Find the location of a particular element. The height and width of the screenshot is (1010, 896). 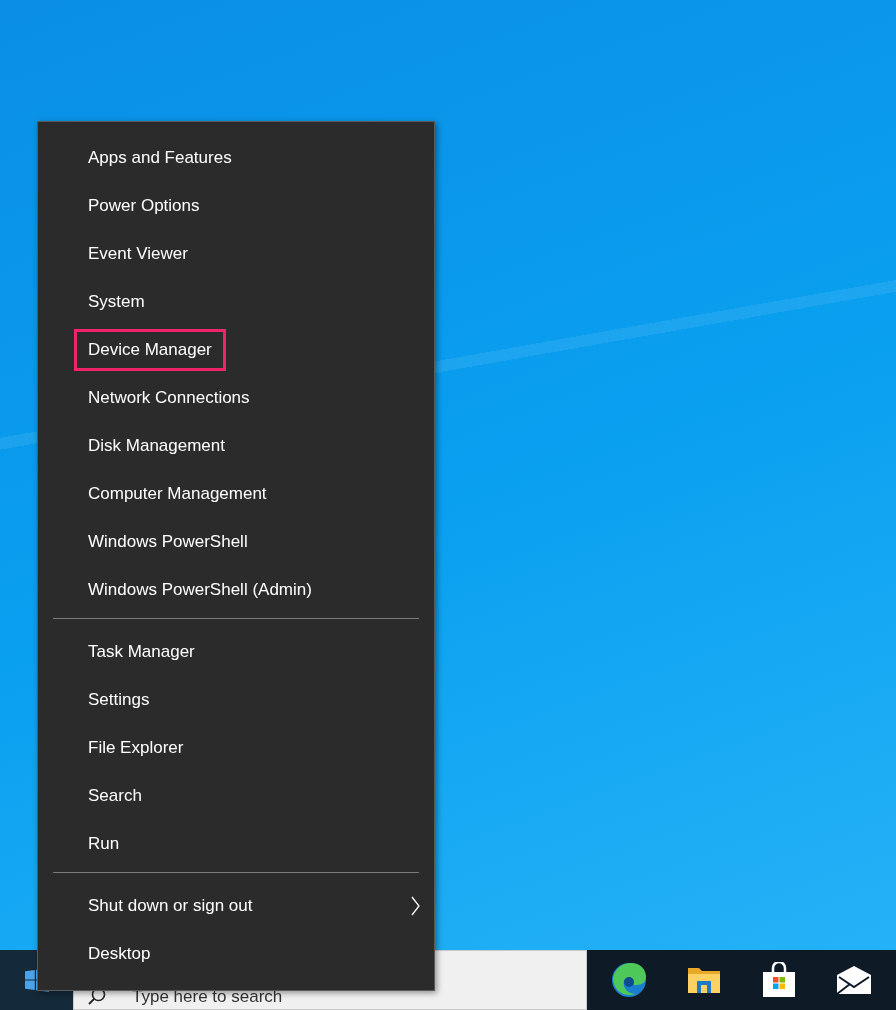

store-bag-icon is located at coordinates (778, 980).